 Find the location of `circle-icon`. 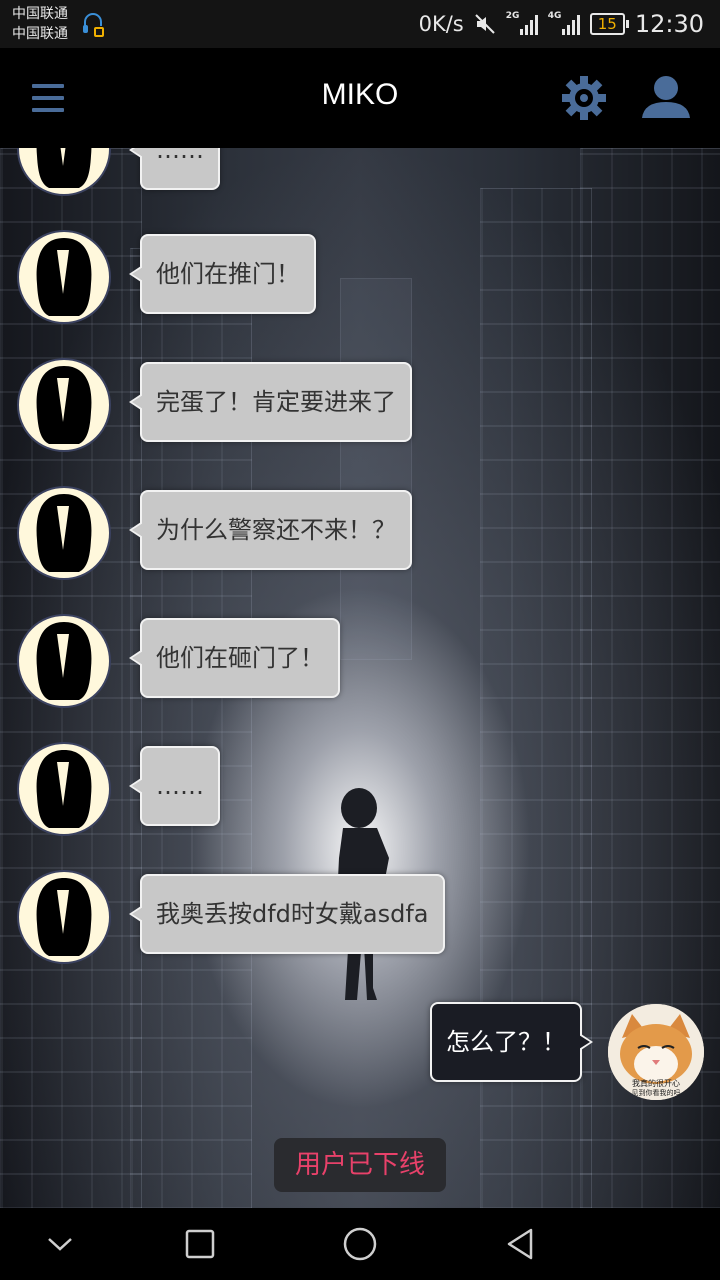

circle-icon is located at coordinates (360, 1244).